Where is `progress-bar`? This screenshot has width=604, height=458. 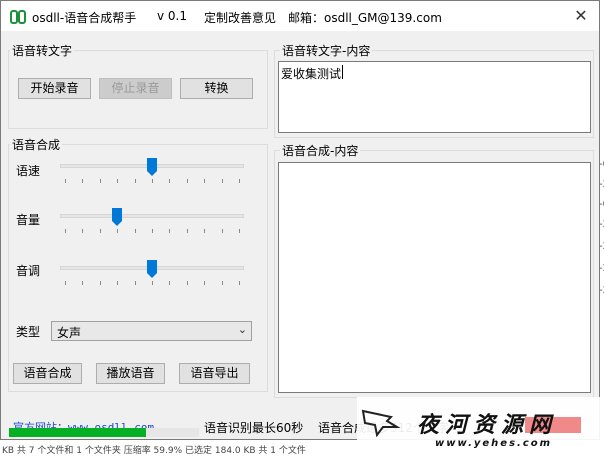 progress-bar is located at coordinates (104, 432).